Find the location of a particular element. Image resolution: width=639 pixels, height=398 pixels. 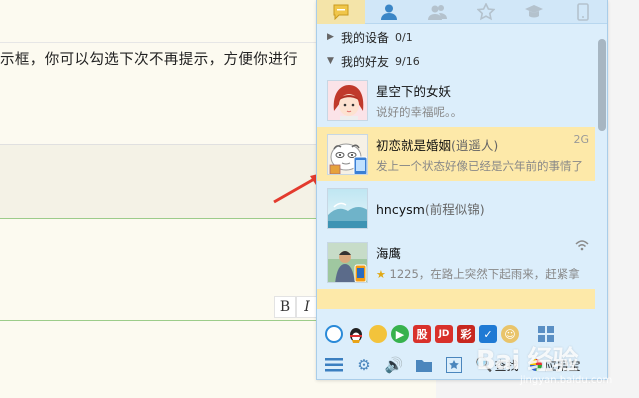

qq-browser-icon is located at coordinates (334, 334).